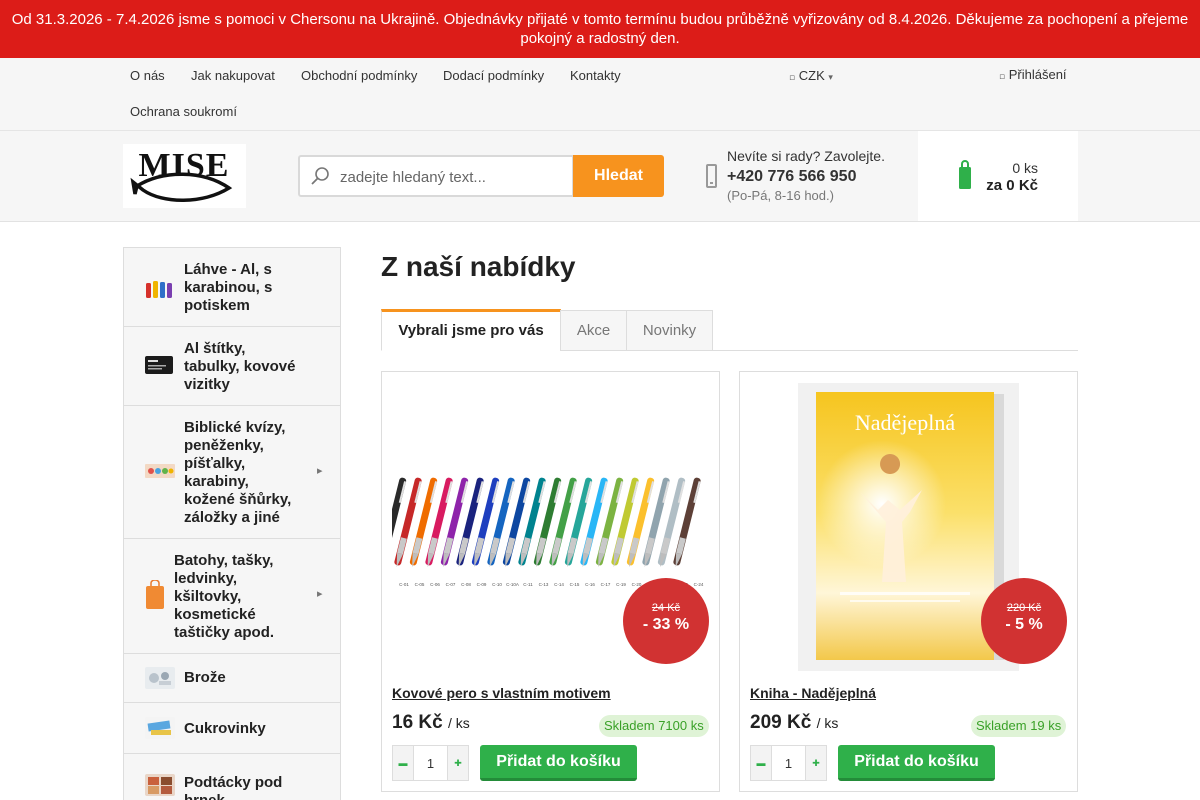 The width and height of the screenshot is (1200, 800). Describe the element at coordinates (482, 584) in the screenshot. I see `svg-text: C-09` at that location.